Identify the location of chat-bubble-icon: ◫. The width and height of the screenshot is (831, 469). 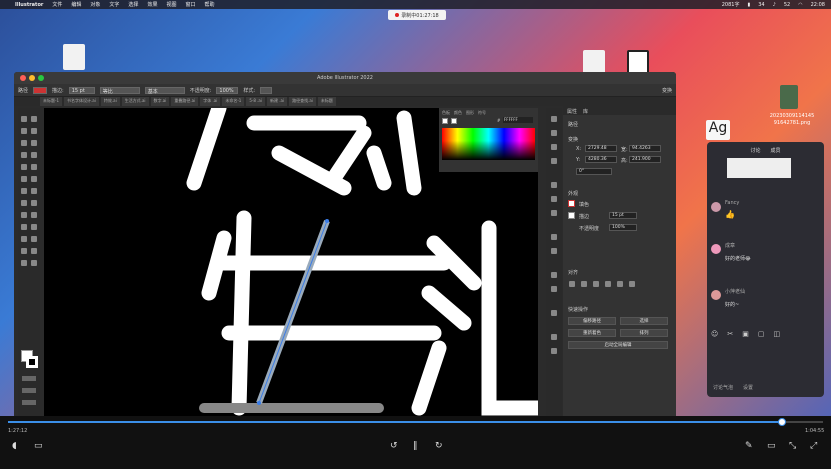
(776, 334).